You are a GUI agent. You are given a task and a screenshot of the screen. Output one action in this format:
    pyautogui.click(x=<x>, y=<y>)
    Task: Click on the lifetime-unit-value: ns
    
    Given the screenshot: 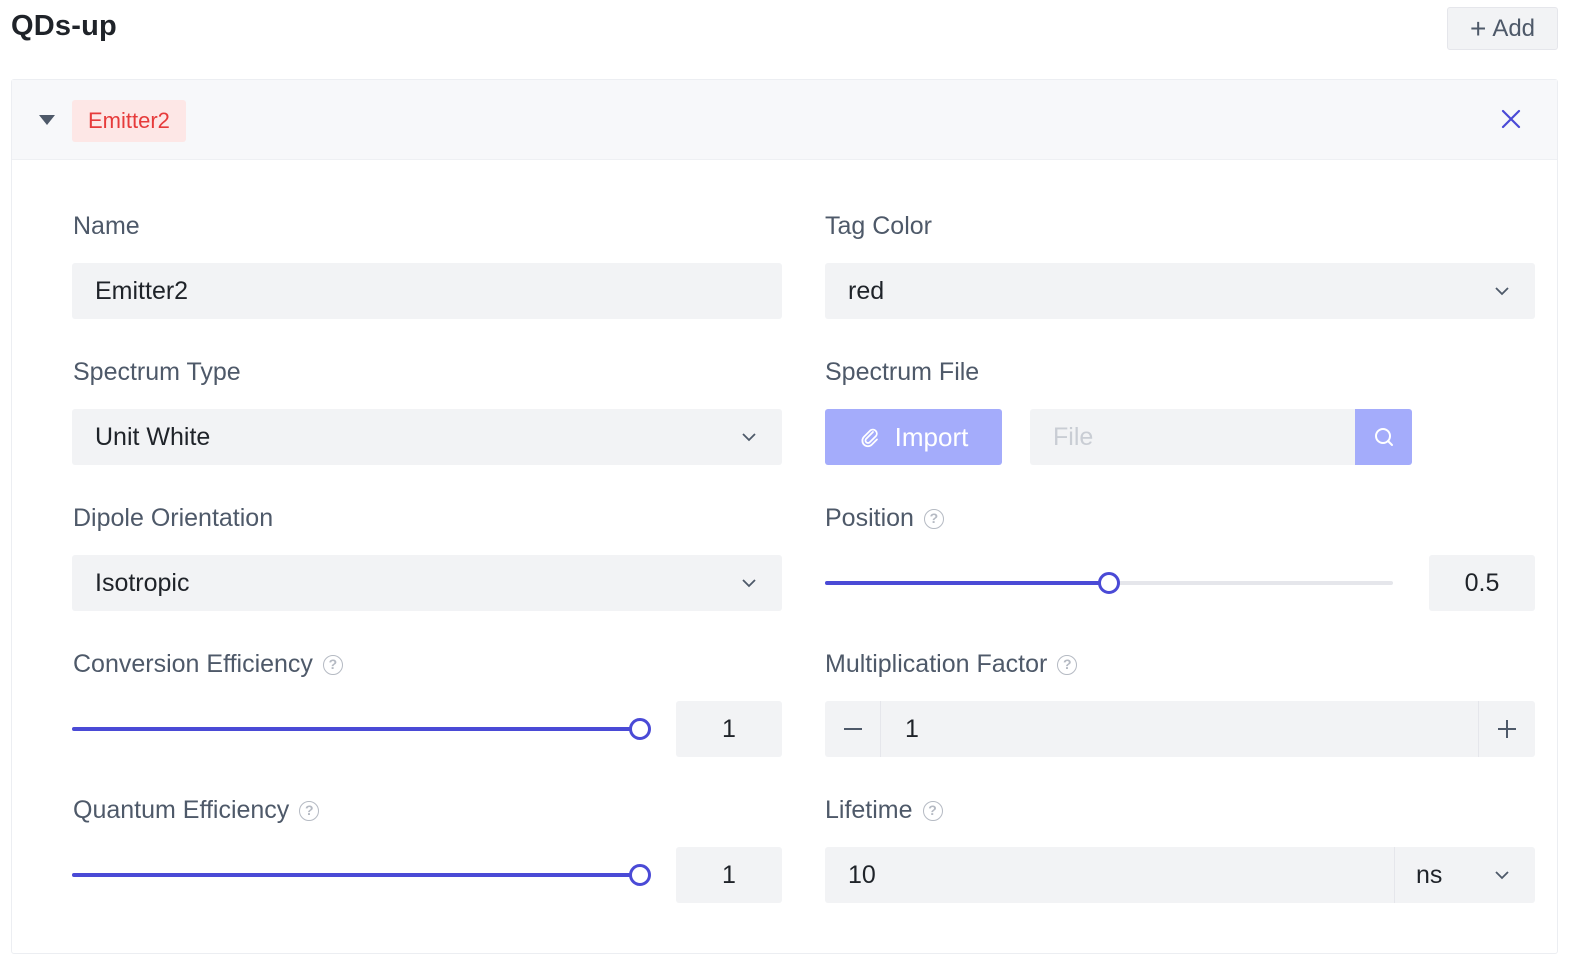 What is the action you would take?
    pyautogui.click(x=1429, y=874)
    